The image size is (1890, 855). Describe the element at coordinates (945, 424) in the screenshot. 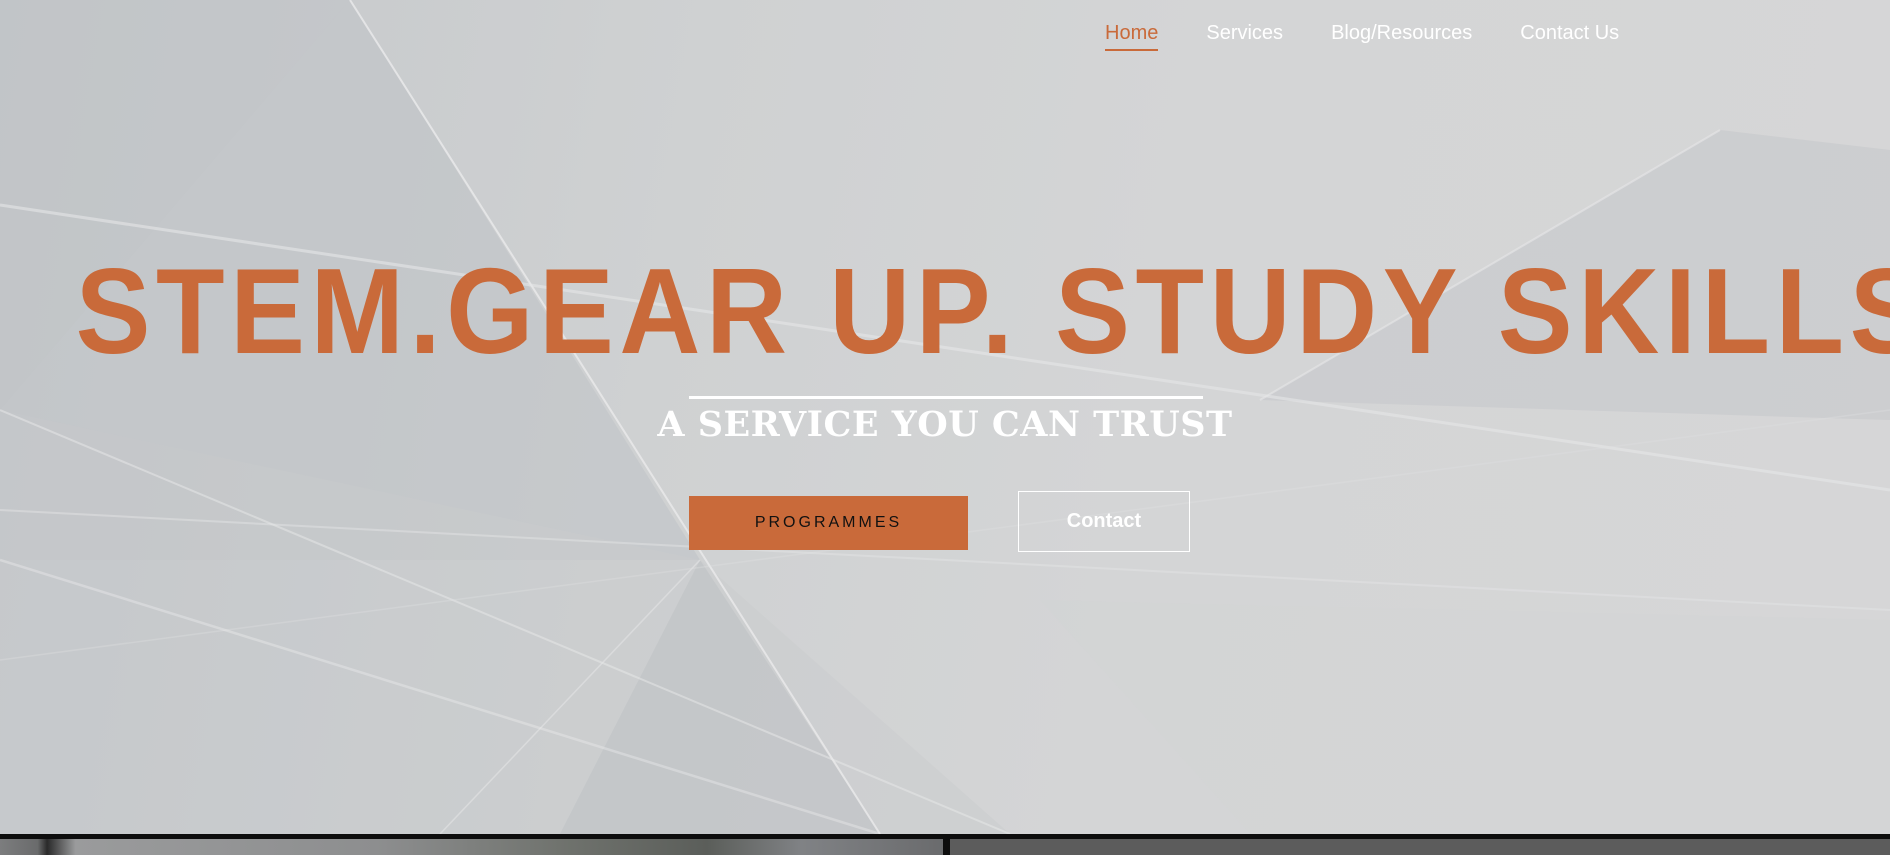

I see `hero-subtitle: A SERVICE YOU CAN TRUST` at that location.